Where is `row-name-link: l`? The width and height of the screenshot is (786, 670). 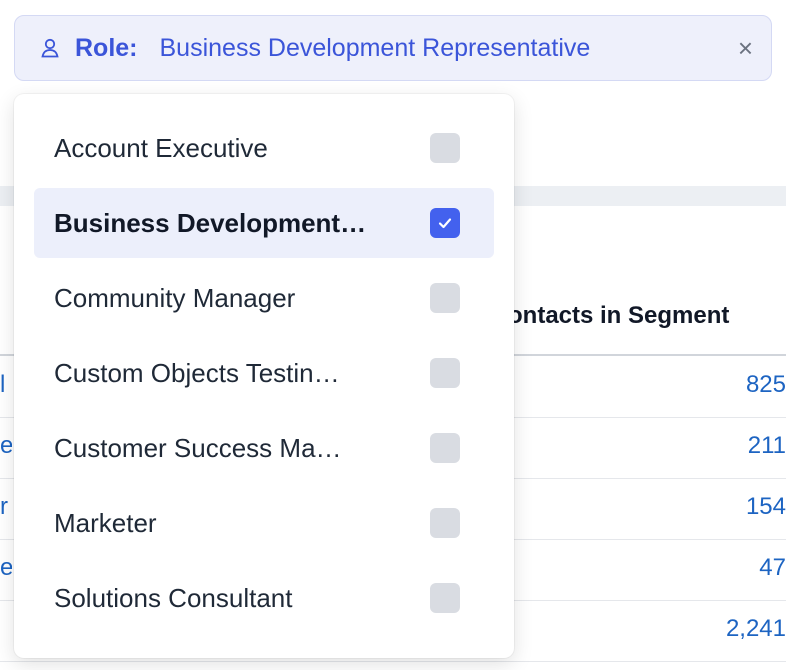 row-name-link: l is located at coordinates (6, 385).